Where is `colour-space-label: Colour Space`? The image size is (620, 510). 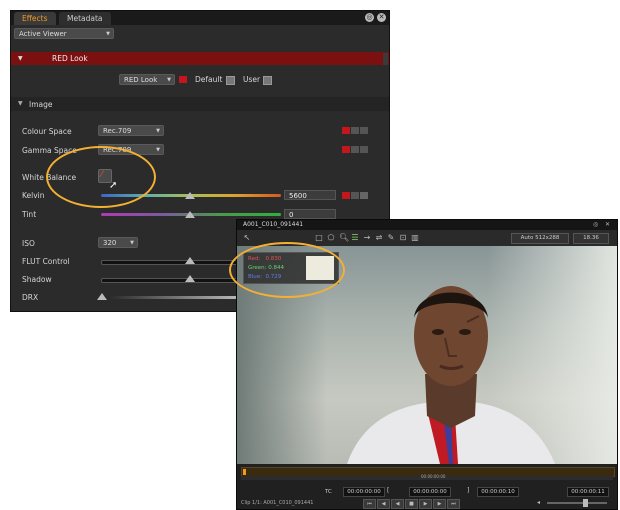 colour-space-label: Colour Space is located at coordinates (47, 131).